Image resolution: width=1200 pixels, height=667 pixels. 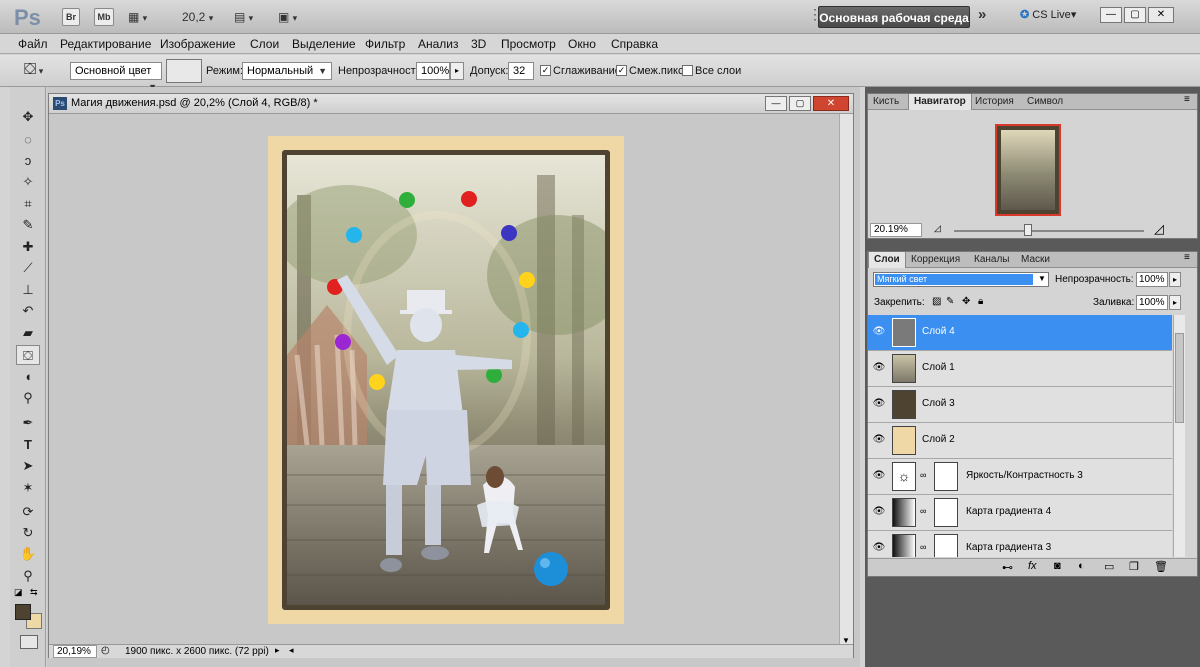 What do you see at coordinates (1109, 566) in the screenshot?
I see `new-group-icon: ▭` at bounding box center [1109, 566].